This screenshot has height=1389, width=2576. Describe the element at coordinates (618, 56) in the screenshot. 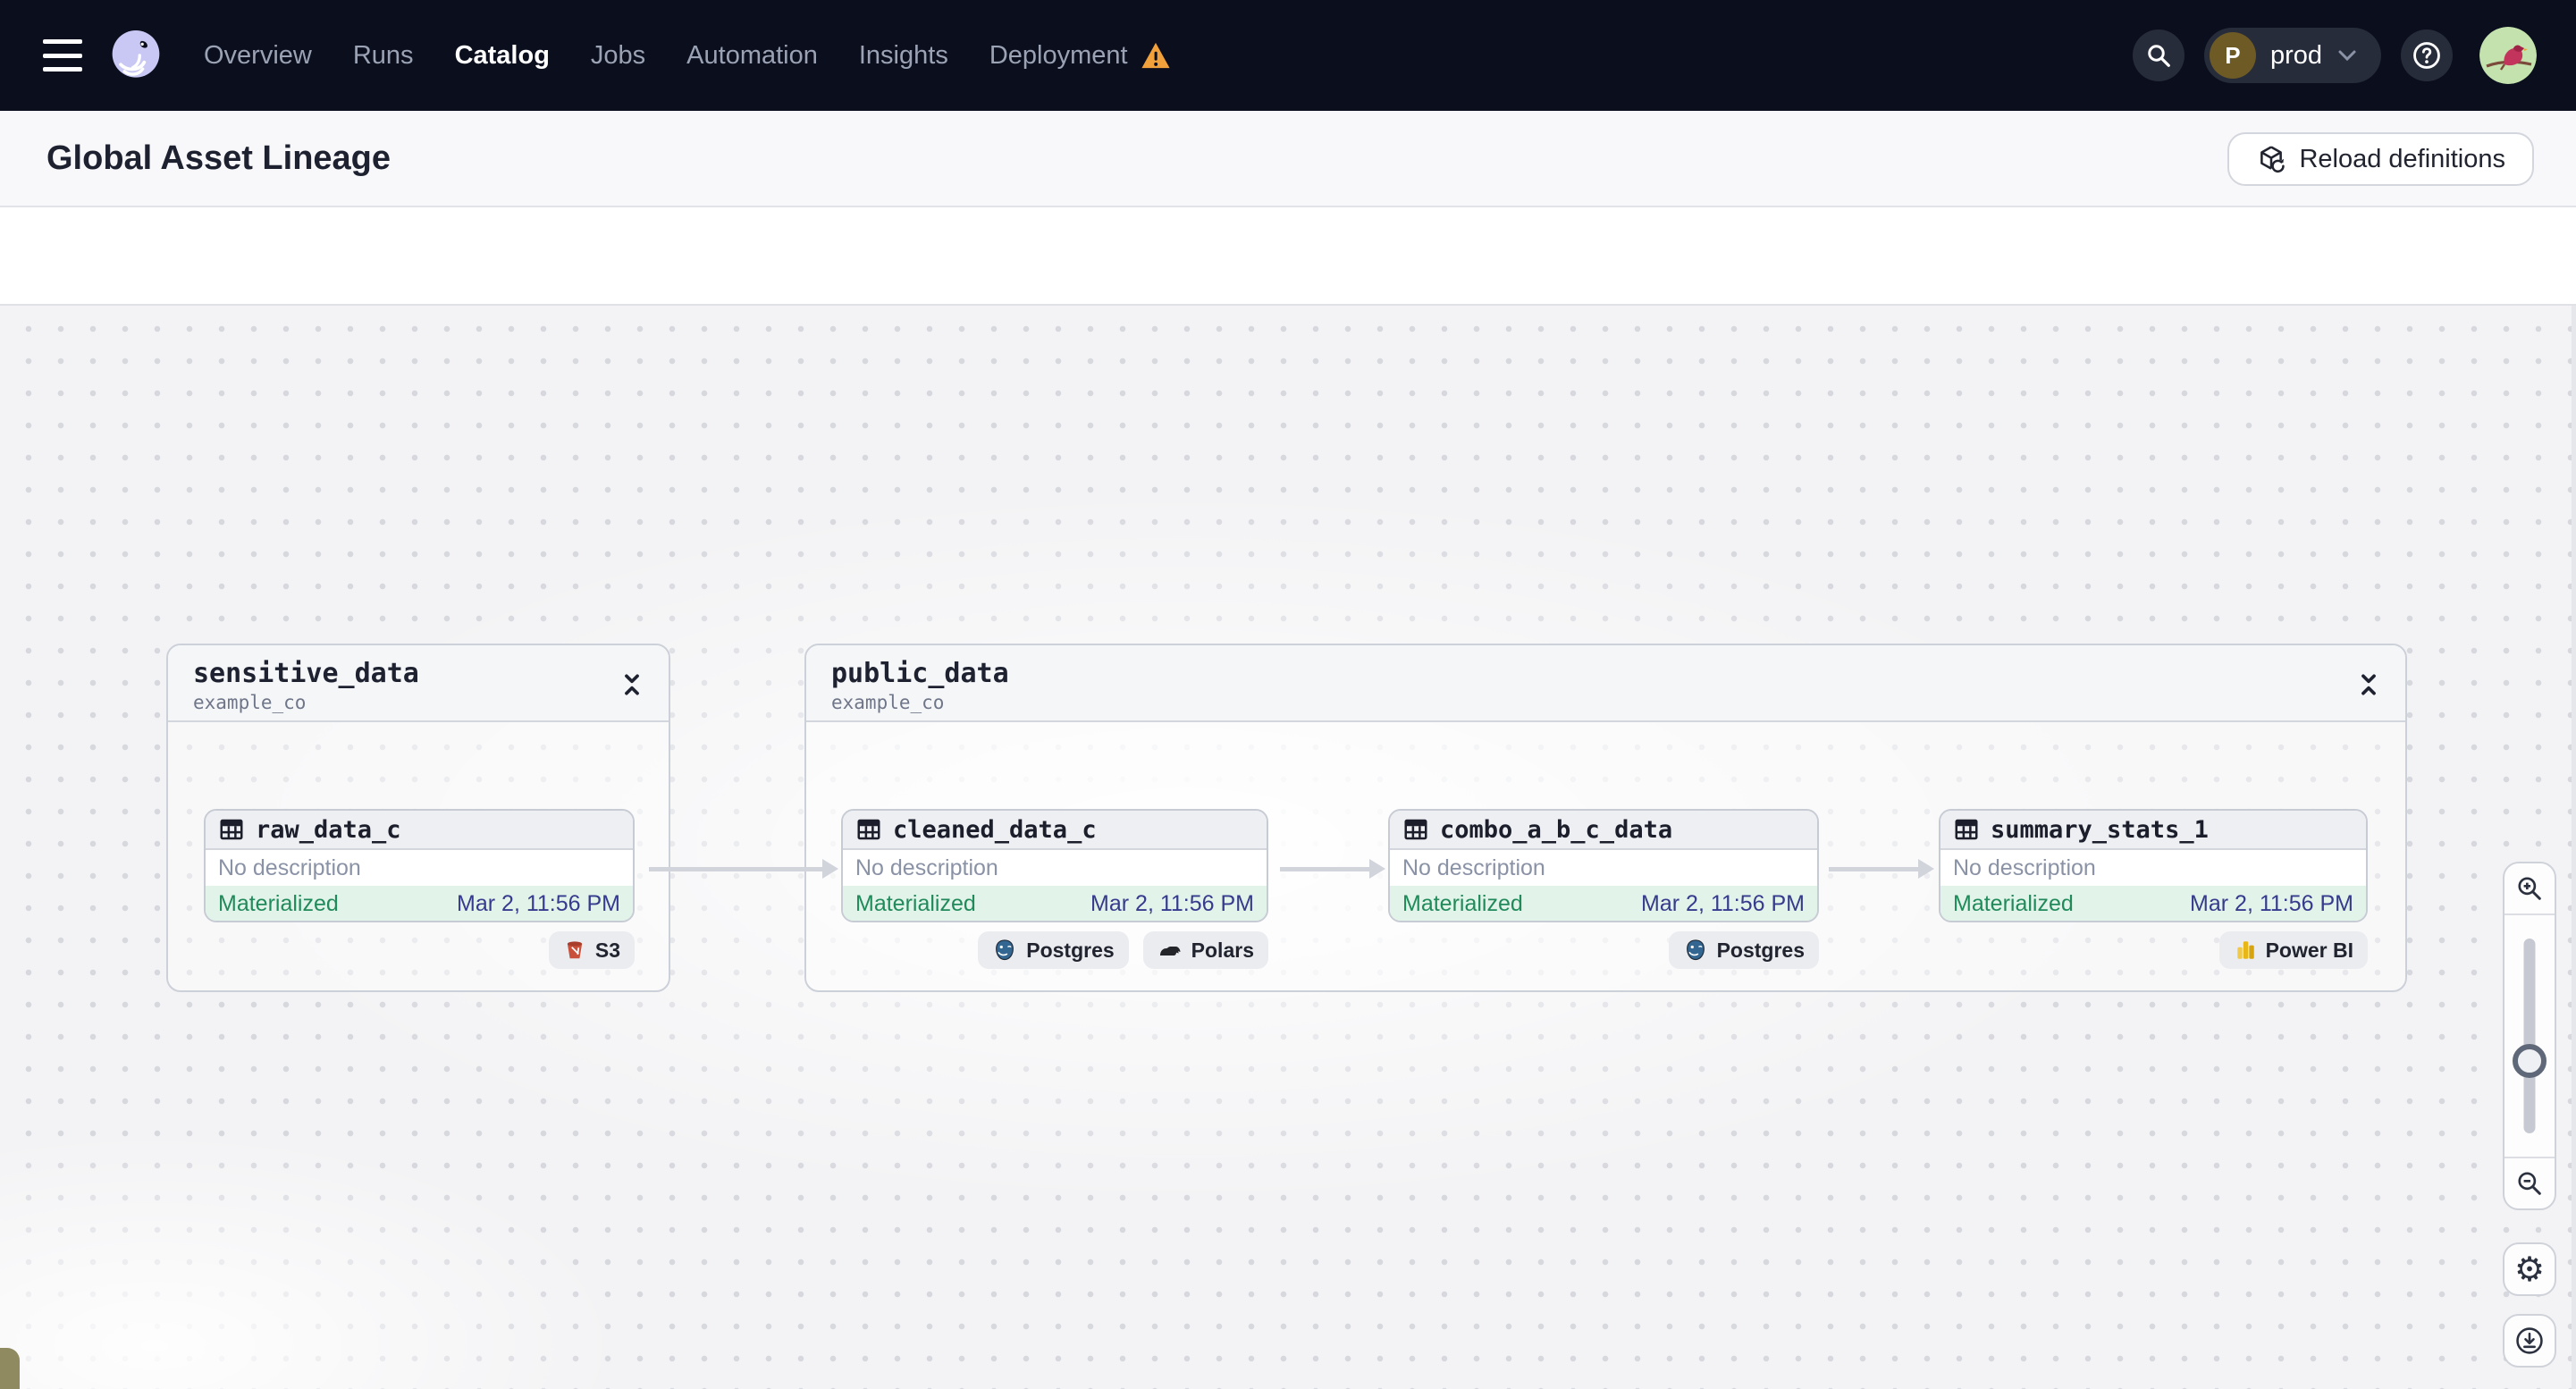

I see `nav-item-jobs: Jobs` at that location.